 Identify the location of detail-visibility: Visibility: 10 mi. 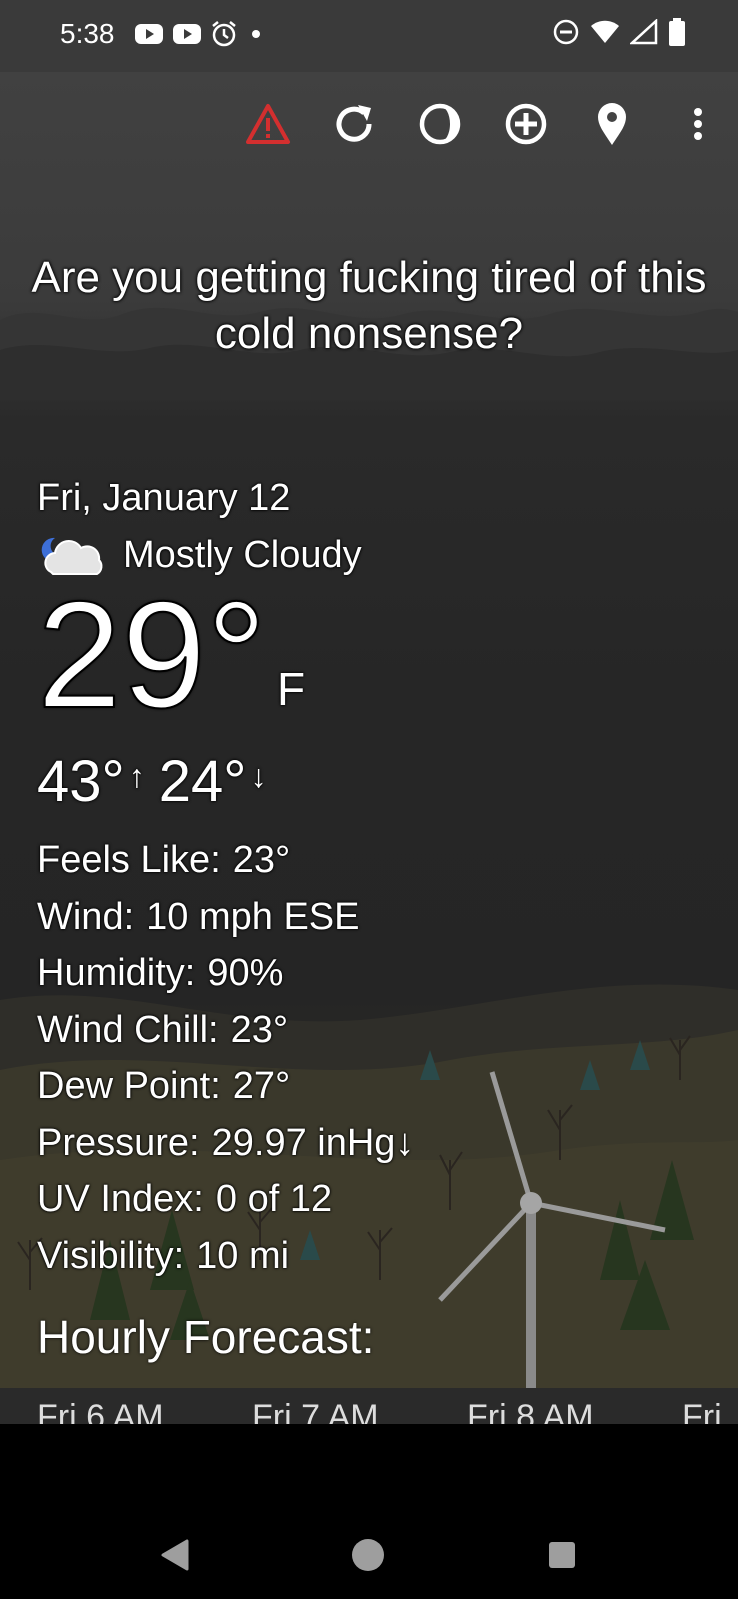
(163, 1255).